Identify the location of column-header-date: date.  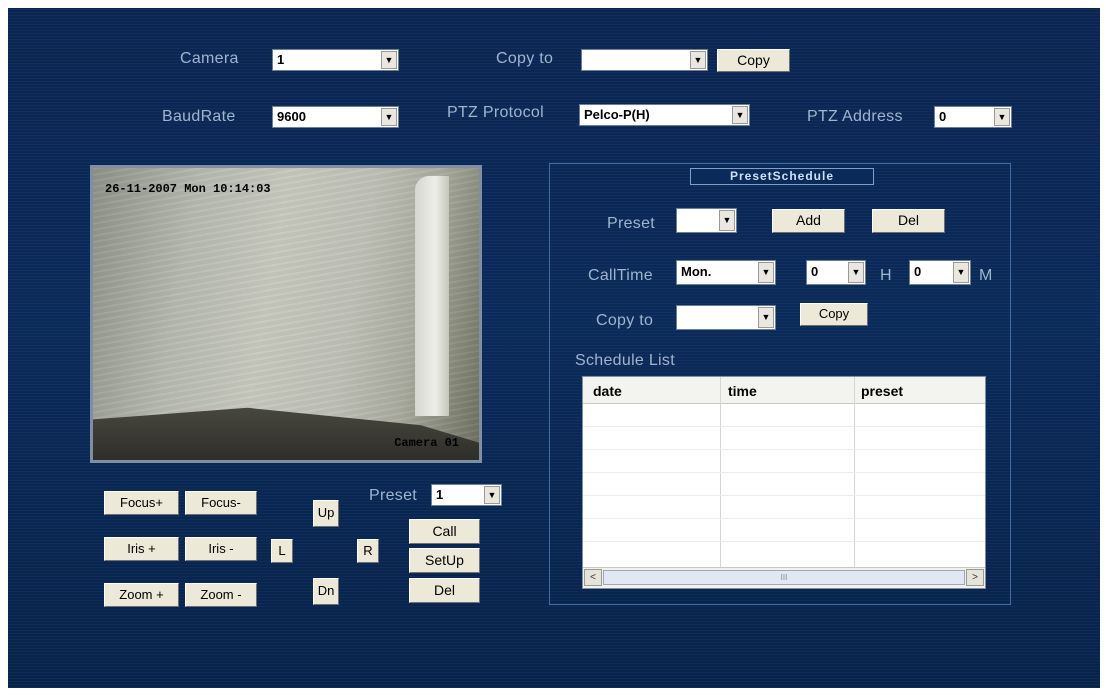
(607, 391).